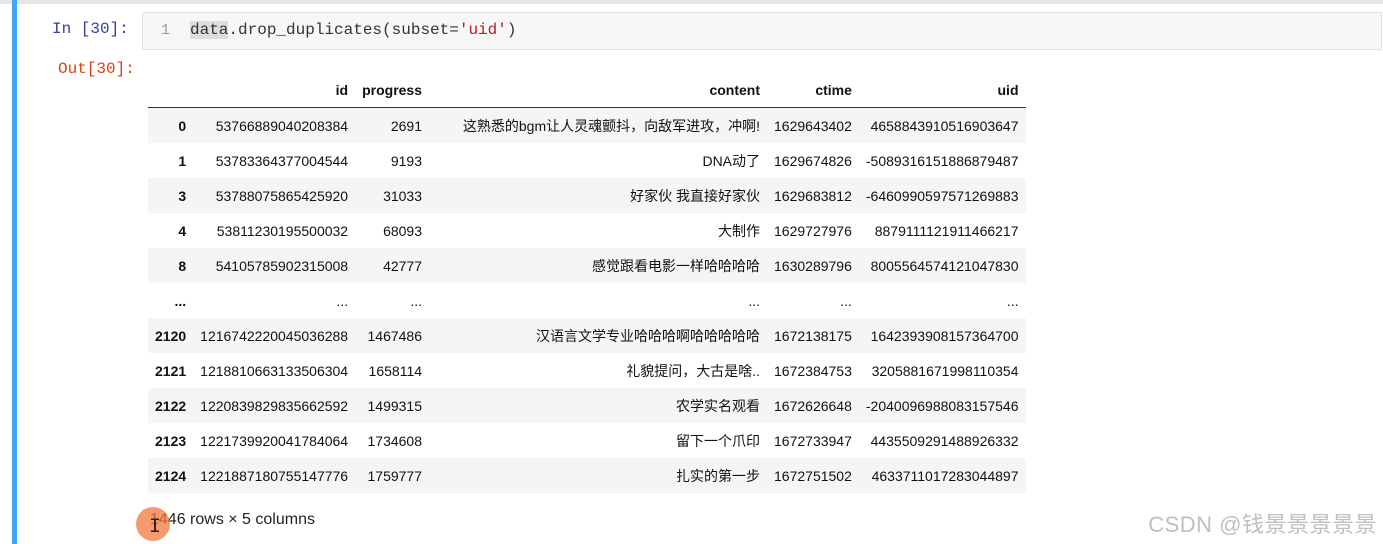 The image size is (1383, 544). I want to click on cell-ctime: 1629683812, so click(813, 195).